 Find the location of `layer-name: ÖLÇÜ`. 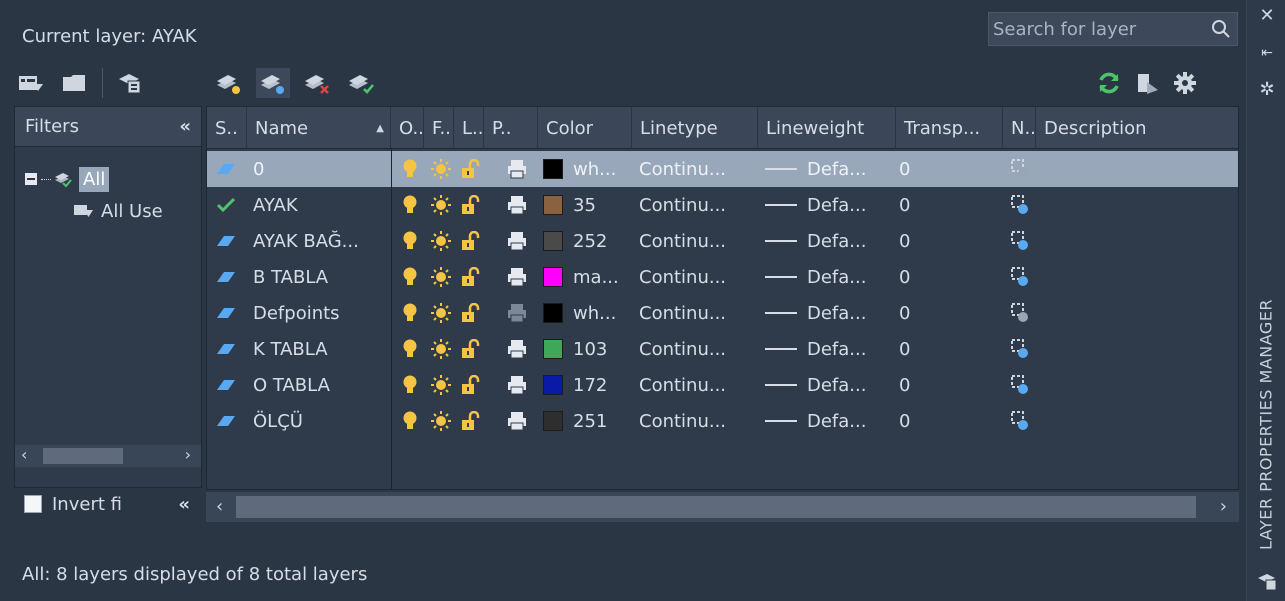

layer-name: ÖLÇÜ is located at coordinates (321, 421).